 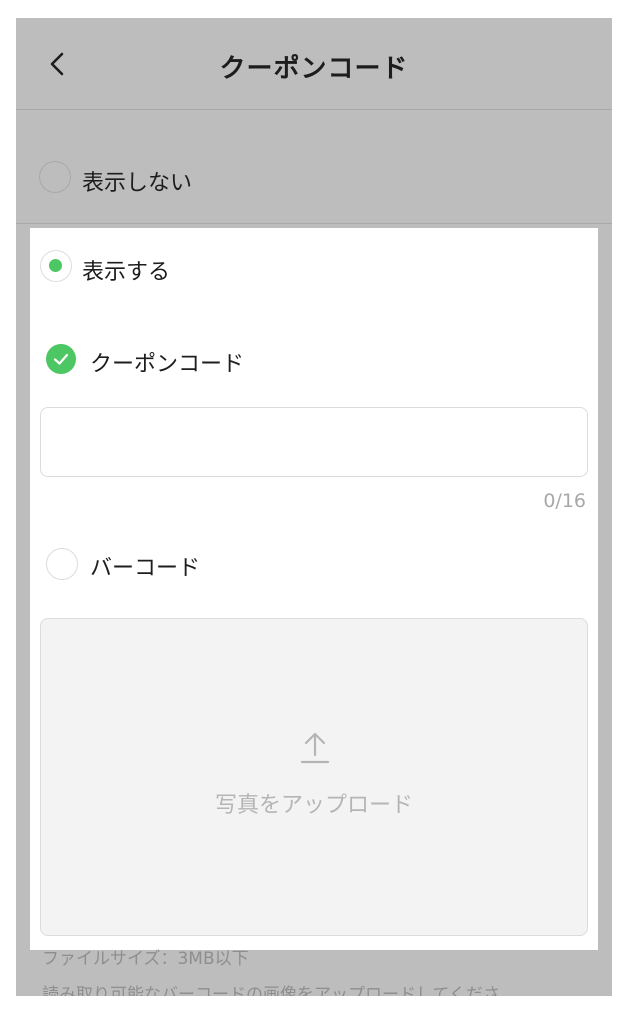 What do you see at coordinates (56, 266) in the screenshot?
I see `show-radio` at bounding box center [56, 266].